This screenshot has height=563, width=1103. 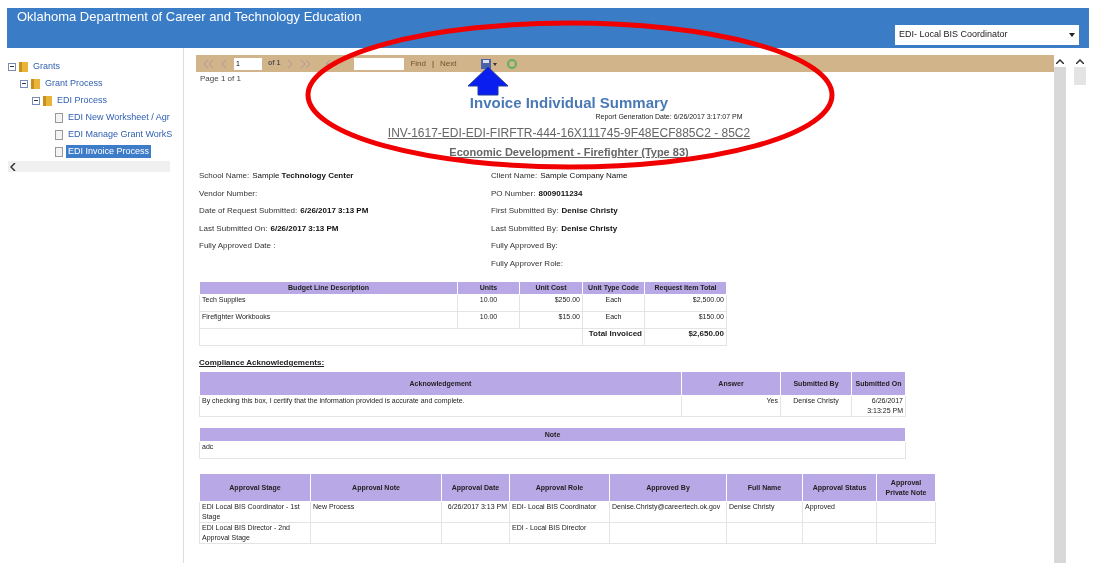 I want to click on field-value: 8009011234, so click(x=560, y=193).